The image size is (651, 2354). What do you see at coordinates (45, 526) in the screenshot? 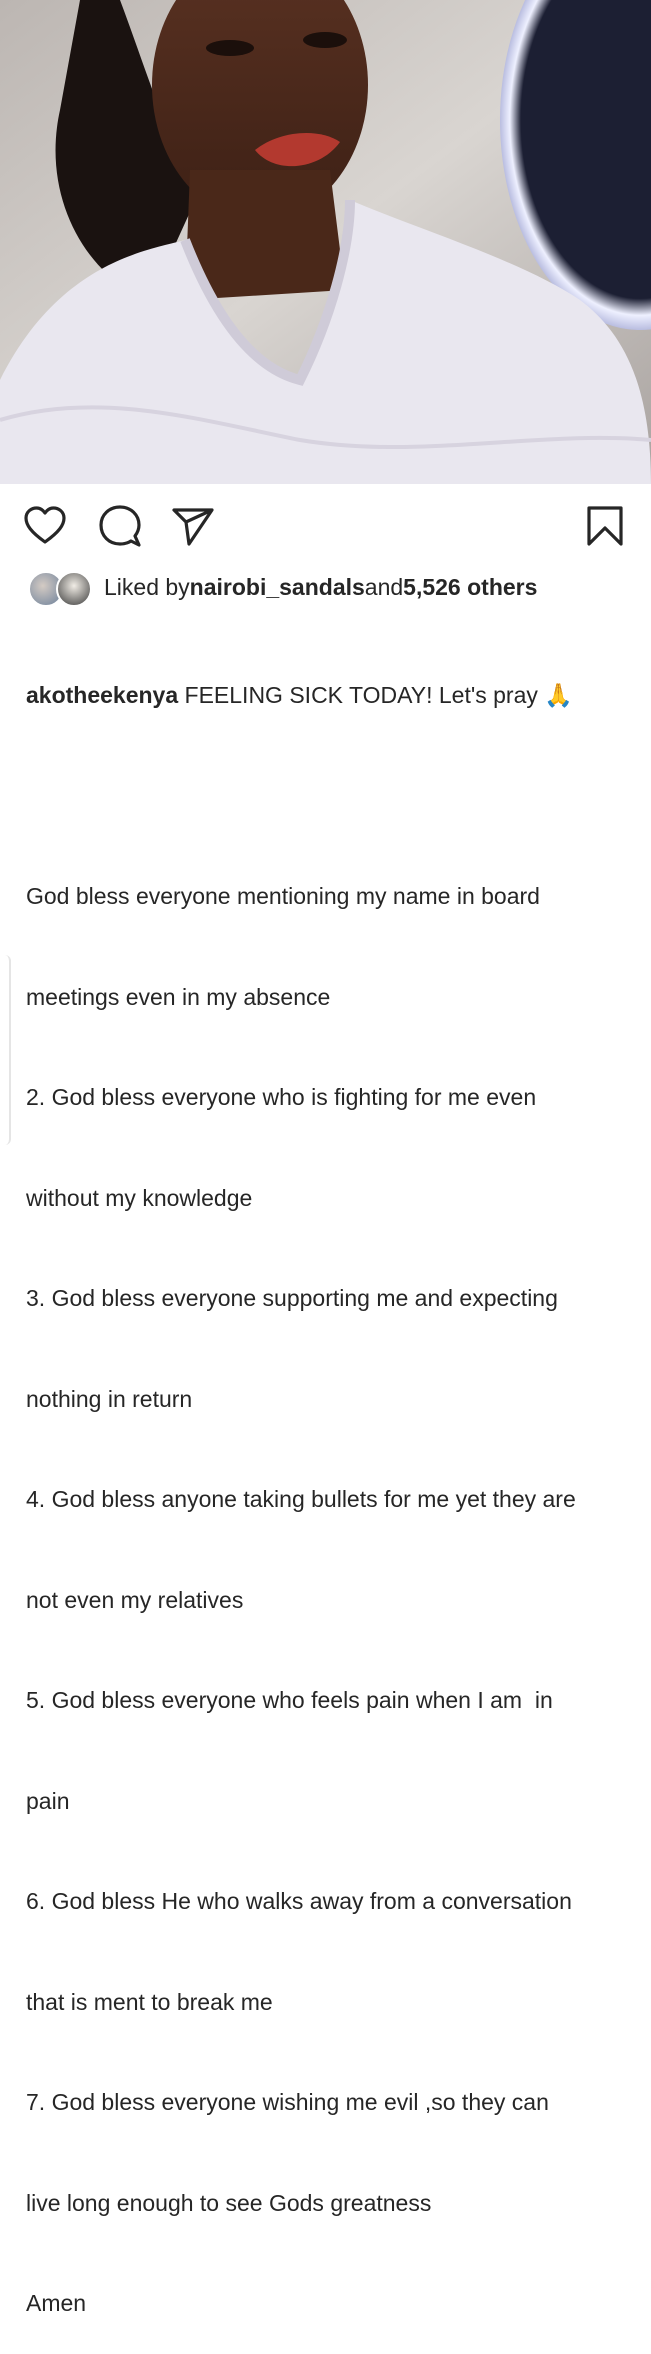
I see `heart-icon` at bounding box center [45, 526].